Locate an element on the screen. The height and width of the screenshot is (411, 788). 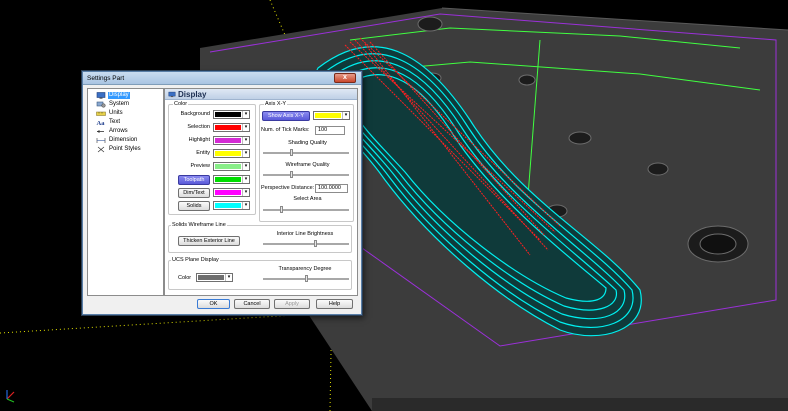
show-axis-button: Show Axis X-Y is located at coordinates (286, 116).